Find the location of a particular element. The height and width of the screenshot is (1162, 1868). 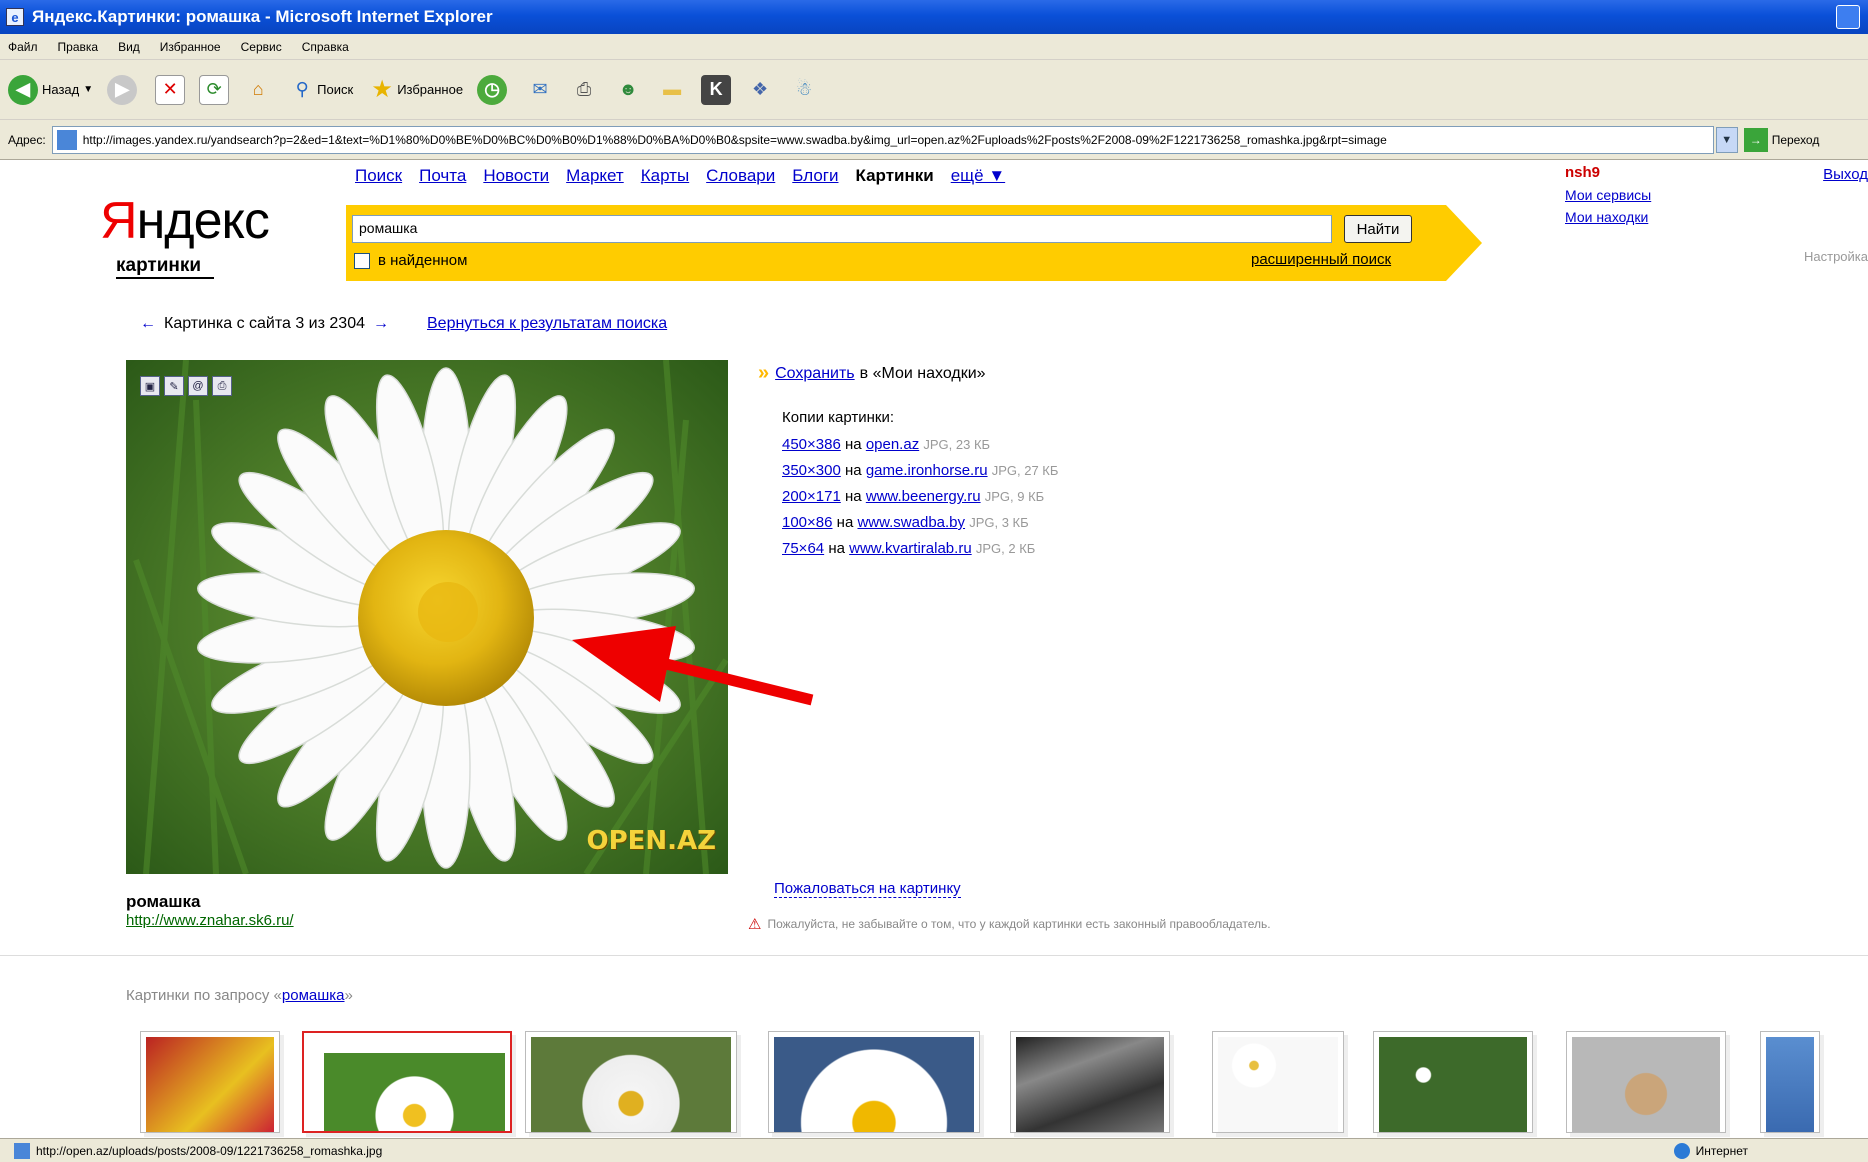

find-button: Найти is located at coordinates (1378, 229).